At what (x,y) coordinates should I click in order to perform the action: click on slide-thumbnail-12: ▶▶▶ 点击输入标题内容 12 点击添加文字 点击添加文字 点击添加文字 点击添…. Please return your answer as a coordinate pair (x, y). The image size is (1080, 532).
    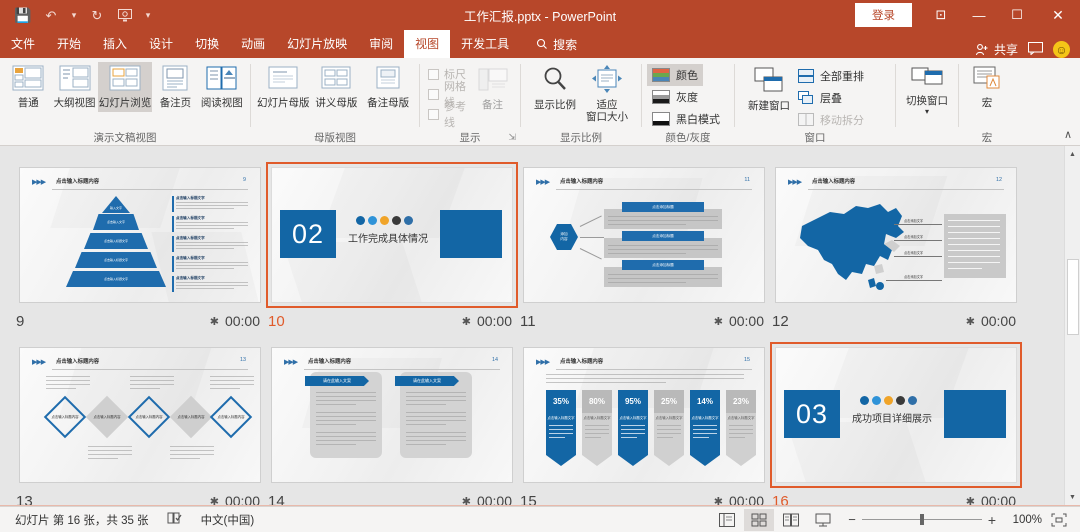
    Looking at the image, I should click on (896, 235).